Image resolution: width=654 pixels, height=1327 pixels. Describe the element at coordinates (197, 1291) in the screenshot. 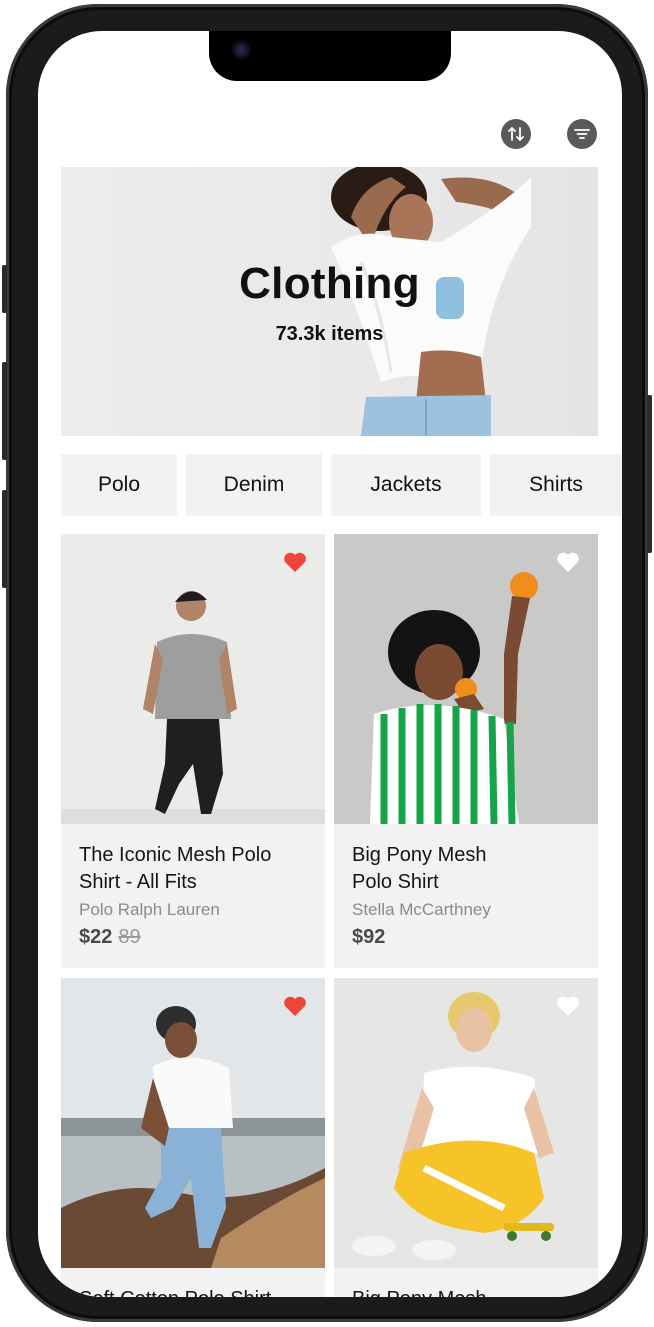

I see `product-title: Soft Cotton Polo Shirt` at that location.